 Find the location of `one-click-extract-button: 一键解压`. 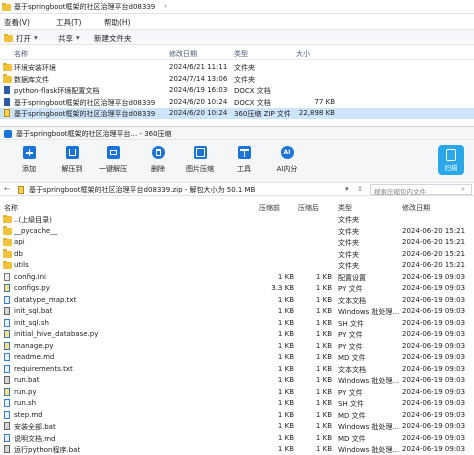

one-click-extract-button: 一键解压 is located at coordinates (113, 160).